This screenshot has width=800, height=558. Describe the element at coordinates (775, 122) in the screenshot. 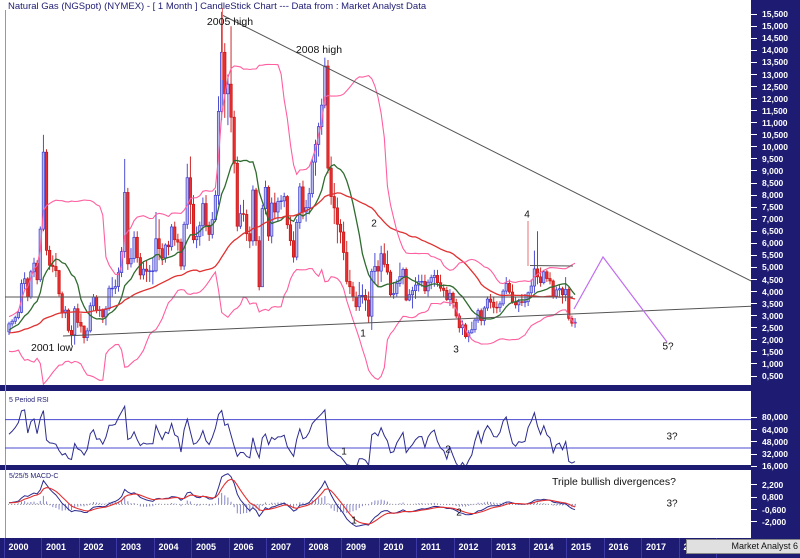

I see `price-tick-label: 11,000` at that location.